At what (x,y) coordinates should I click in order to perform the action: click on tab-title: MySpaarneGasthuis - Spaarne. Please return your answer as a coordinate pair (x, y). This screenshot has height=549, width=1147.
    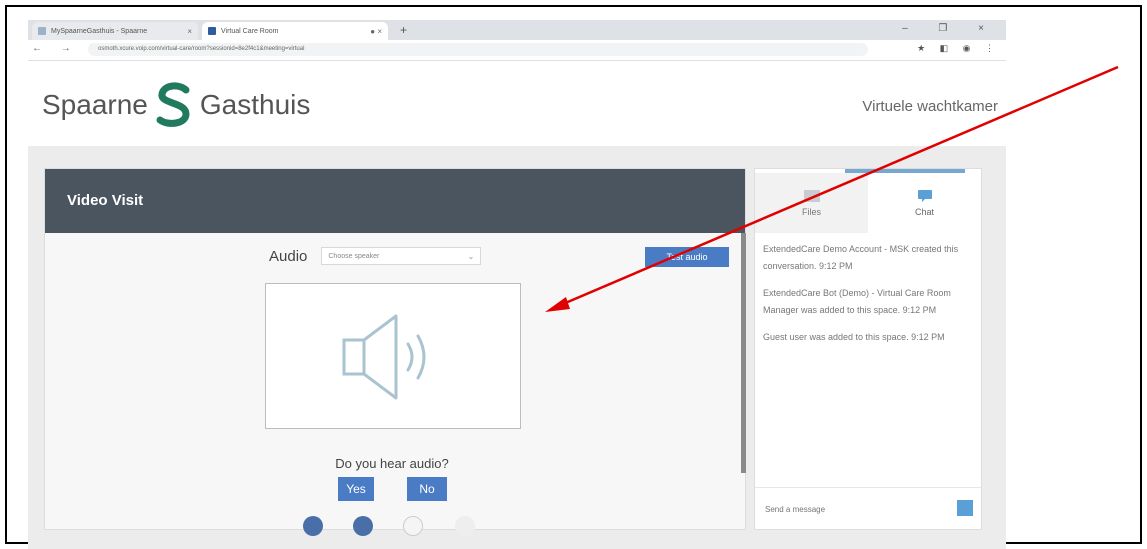
    Looking at the image, I should click on (99, 31).